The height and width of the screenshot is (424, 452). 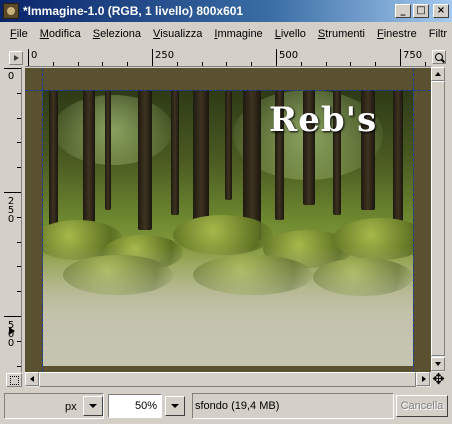 What do you see at coordinates (44, 34) in the screenshot?
I see `menu-modifica-mnemonic: M` at bounding box center [44, 34].